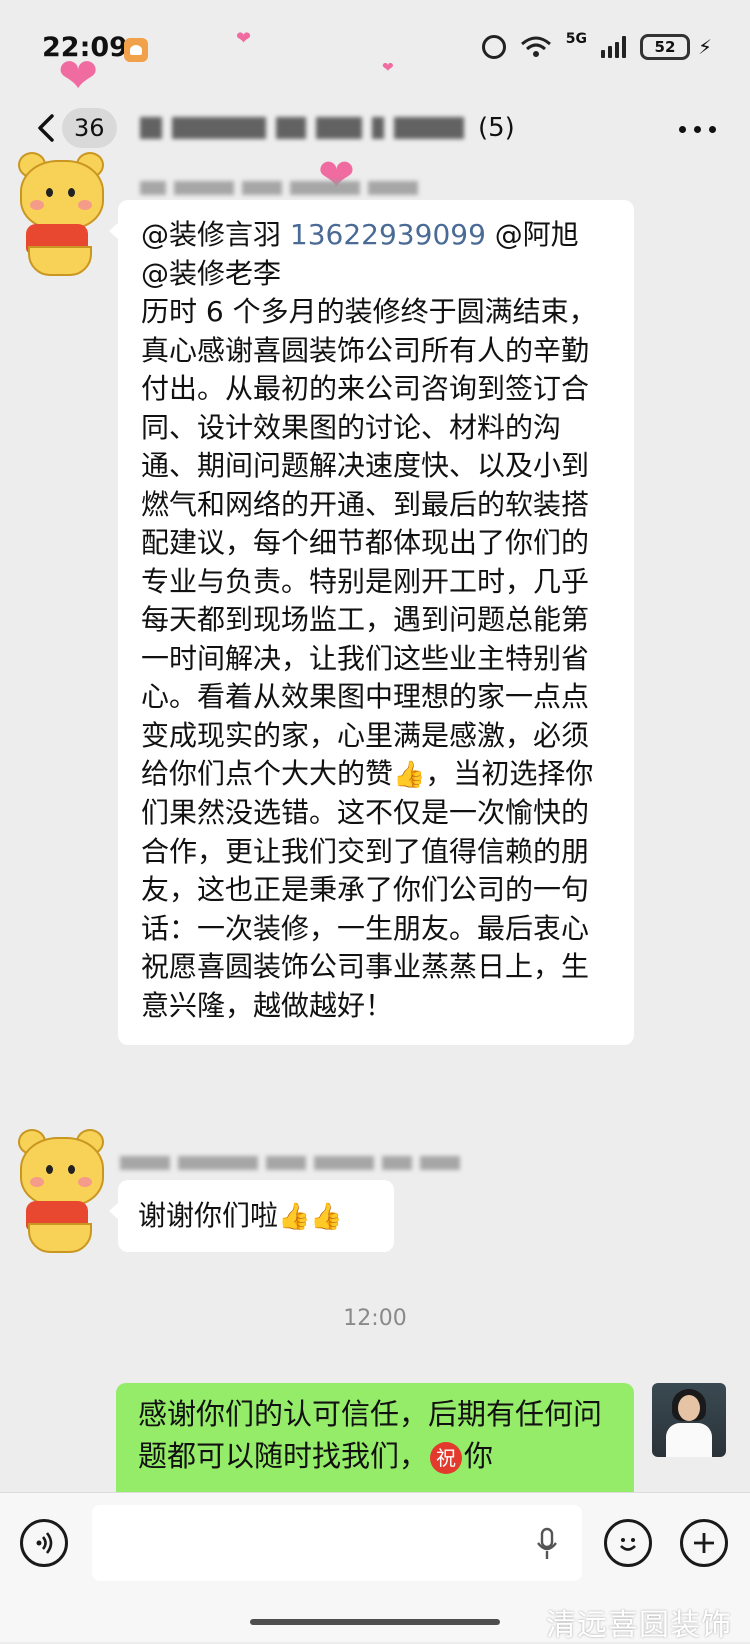  Describe the element at coordinates (537, 234) in the screenshot. I see `mention: @阿旭` at that location.